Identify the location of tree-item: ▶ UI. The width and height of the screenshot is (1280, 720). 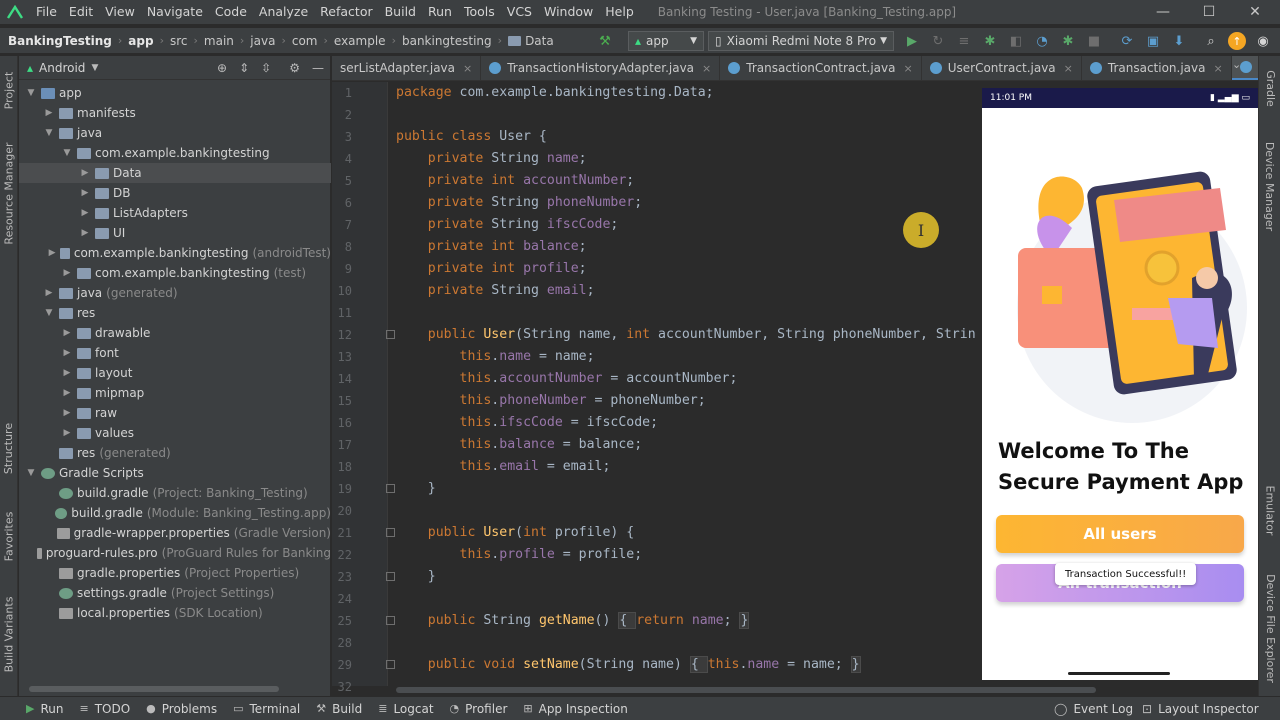
(175, 233).